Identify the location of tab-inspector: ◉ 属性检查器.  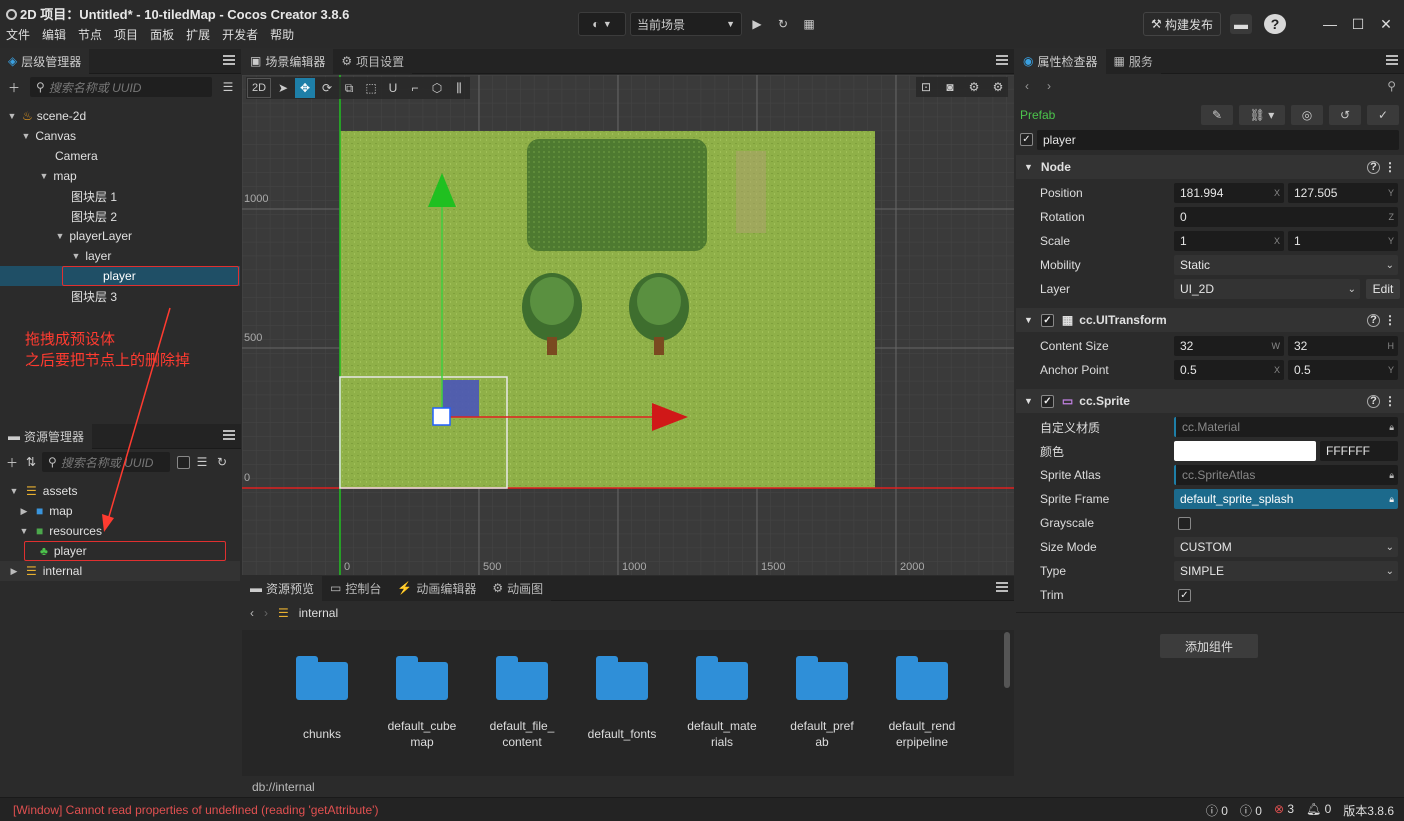
(1060, 61).